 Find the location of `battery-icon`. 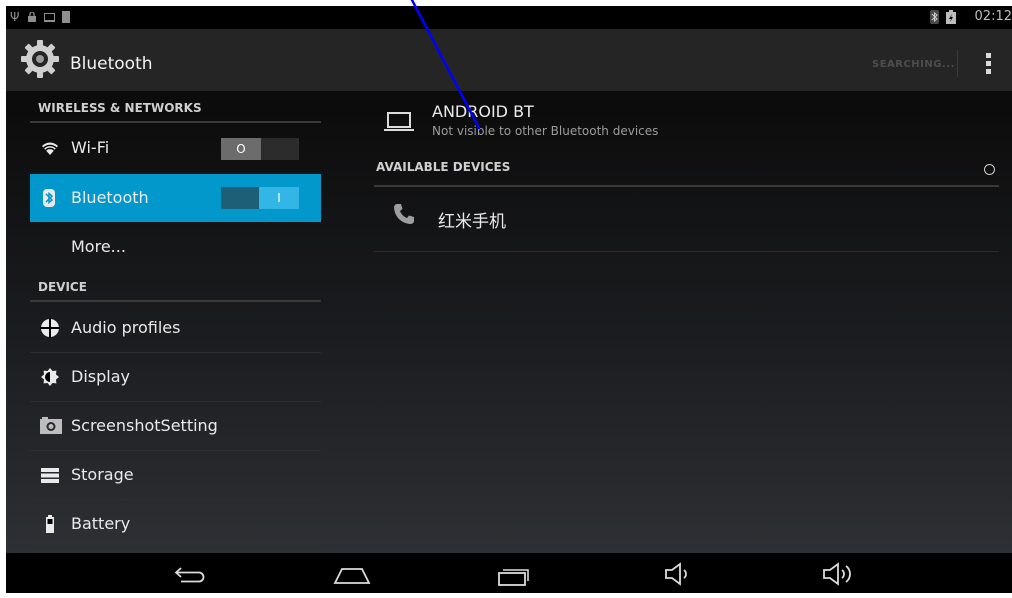

battery-icon is located at coordinates (50, 524).